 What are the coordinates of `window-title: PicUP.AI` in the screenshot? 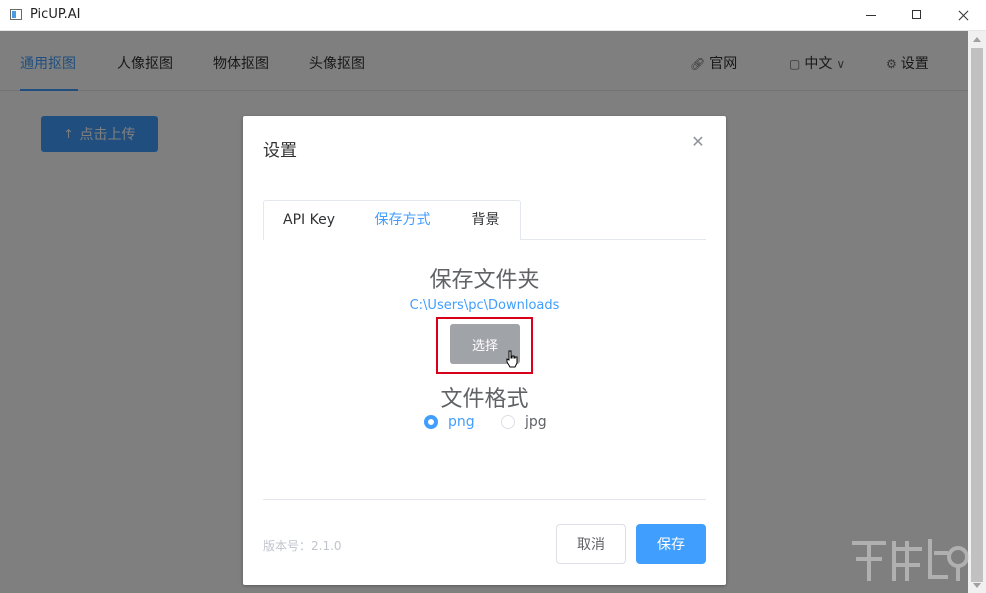 It's located at (55, 14).